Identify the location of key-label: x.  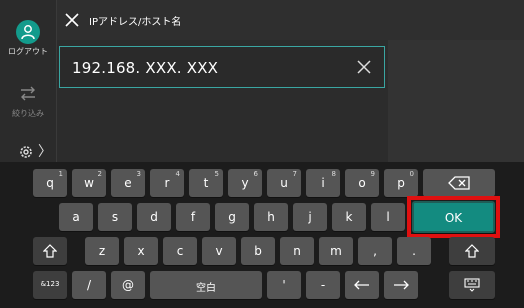
(141, 251).